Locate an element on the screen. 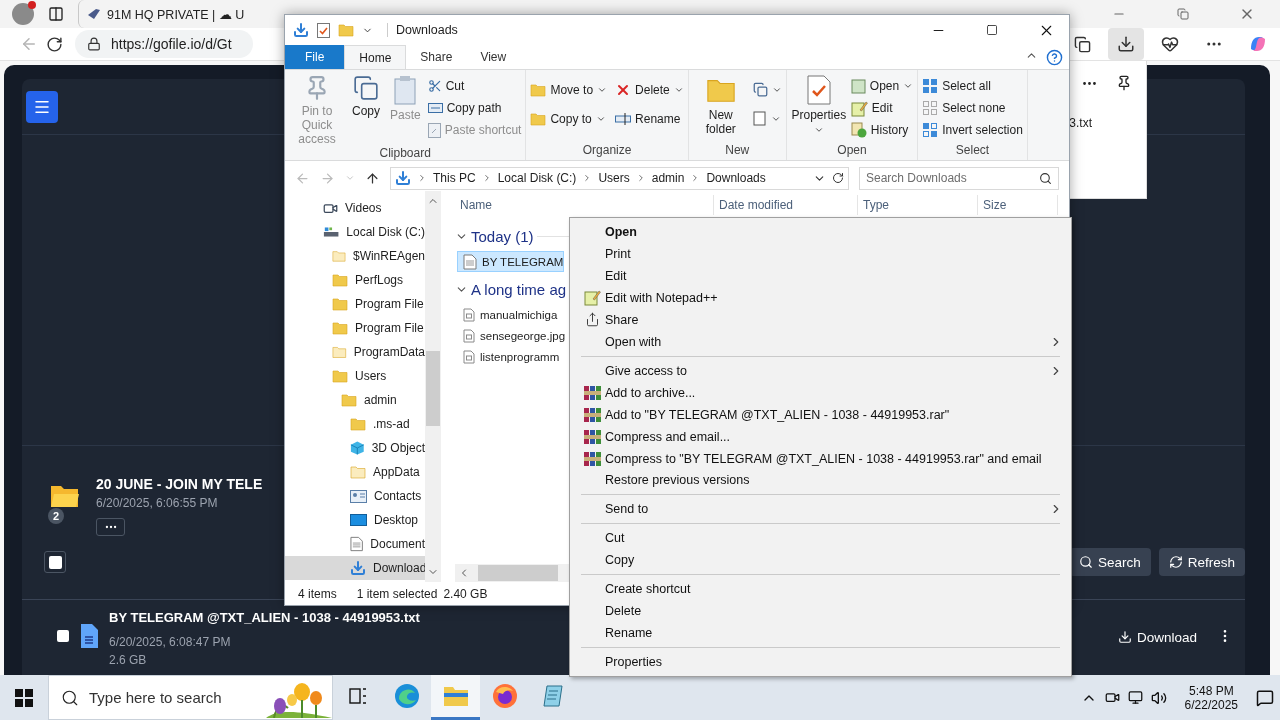  folder-date: 6/20/2025, 6:06:55 PM is located at coordinates (157, 503).